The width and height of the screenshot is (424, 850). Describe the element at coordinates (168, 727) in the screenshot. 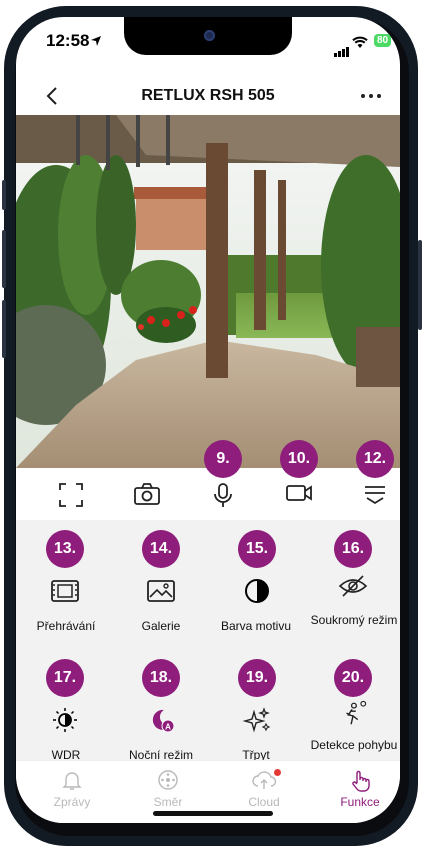

I see `svg-text: A` at that location.